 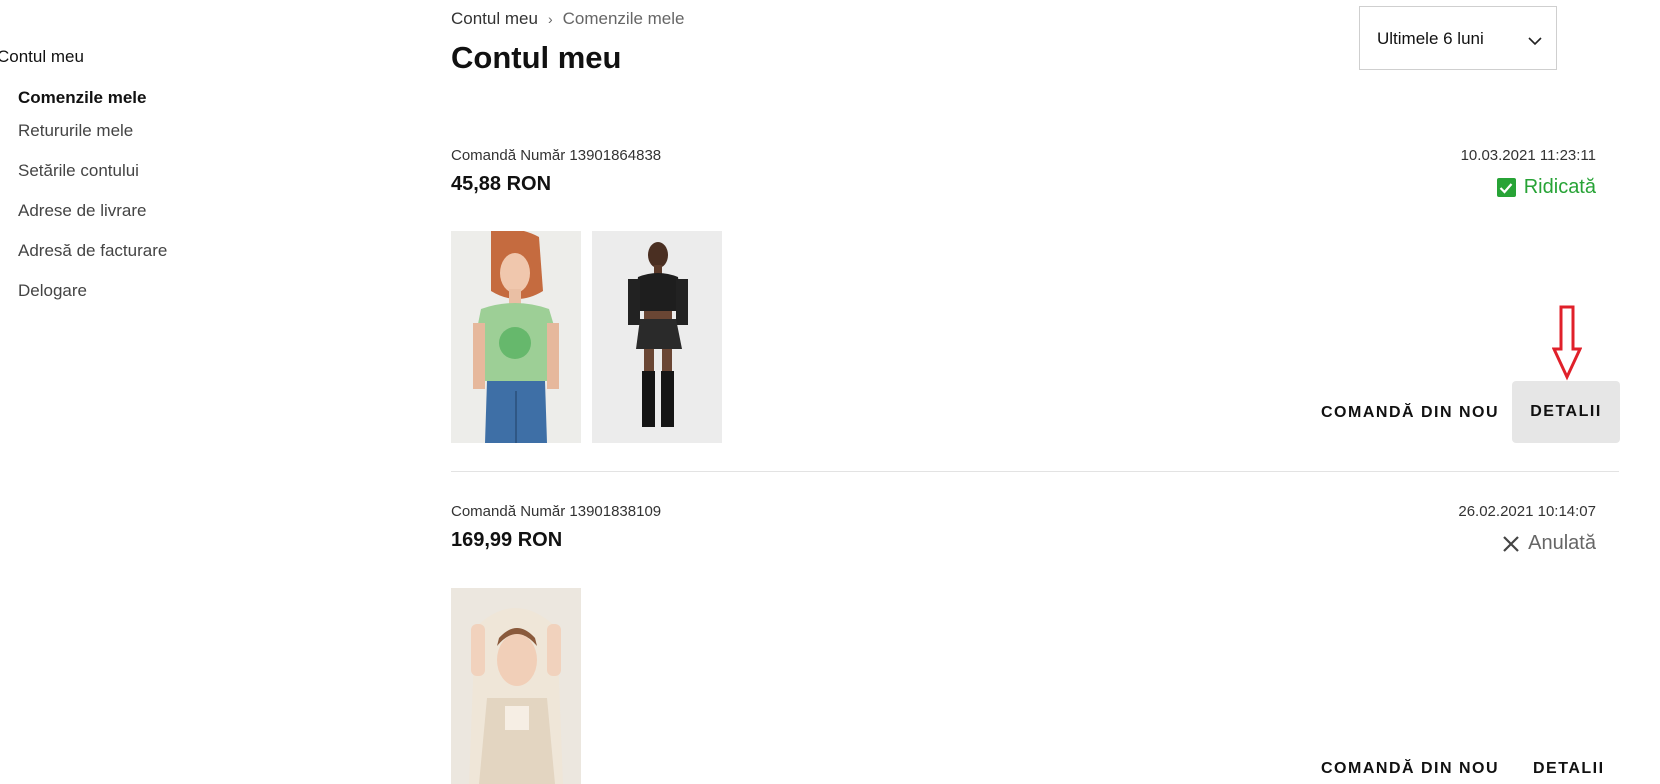 I want to click on order-date: 10.03.2021 11:23:11, so click(x=1528, y=155).